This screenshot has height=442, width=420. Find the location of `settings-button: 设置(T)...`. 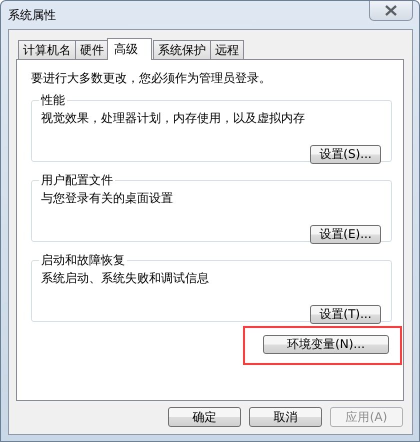

settings-button: 设置(T)... is located at coordinates (345, 314).